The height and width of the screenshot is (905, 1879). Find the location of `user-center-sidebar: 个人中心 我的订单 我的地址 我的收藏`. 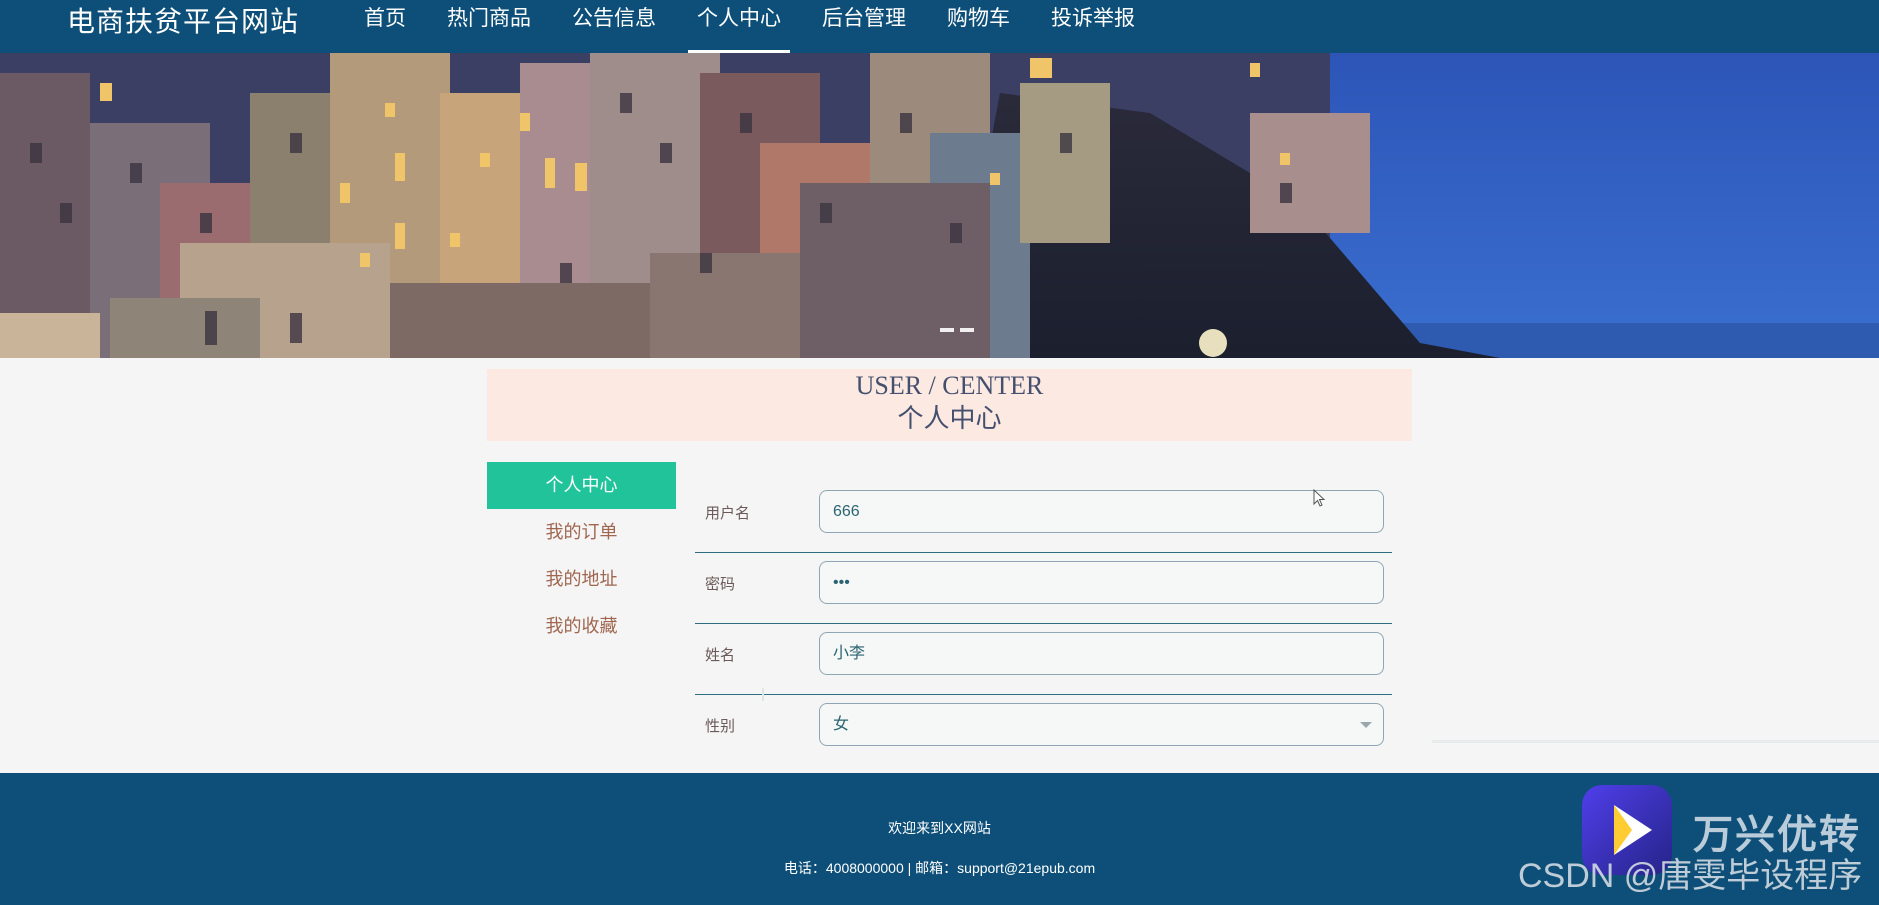

user-center-sidebar: 个人中心 我的订单 我的地址 我的收藏 is located at coordinates (581, 556).